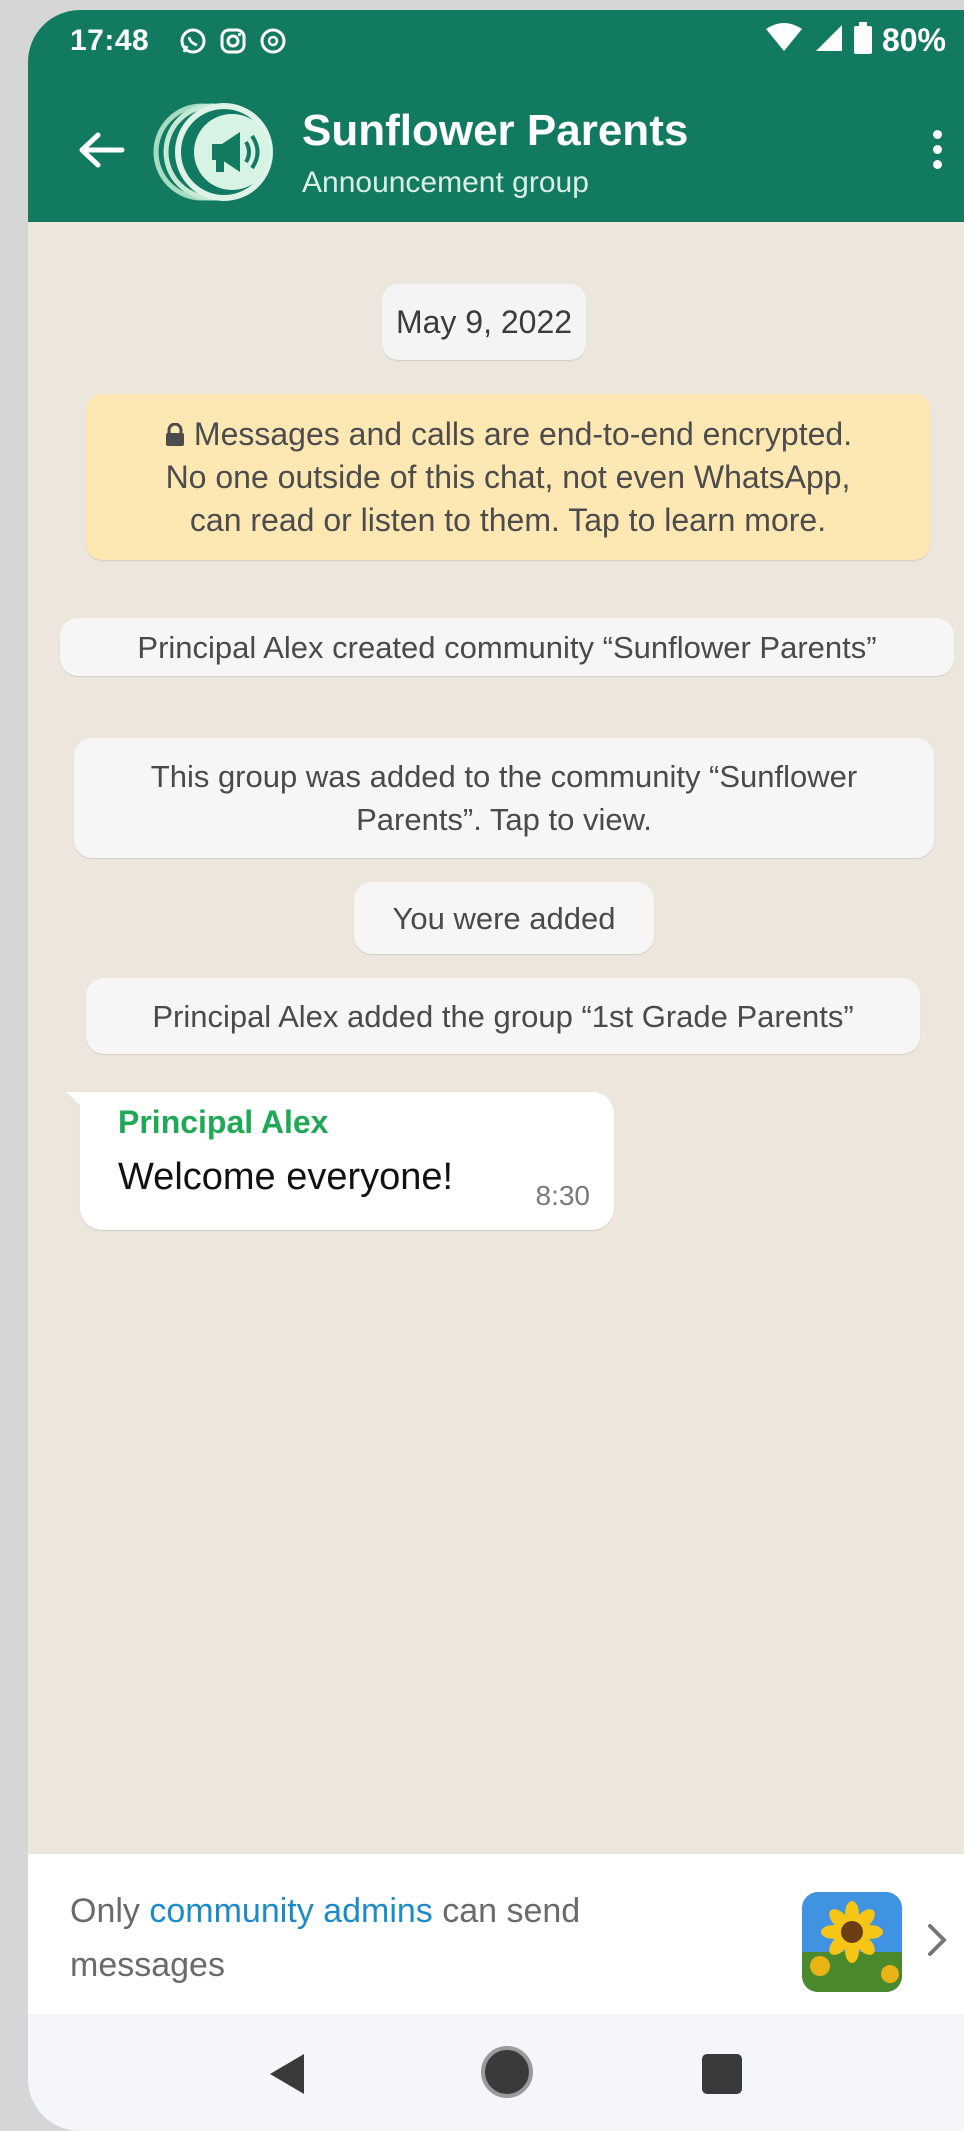 Image resolution: width=964 pixels, height=2131 pixels. Describe the element at coordinates (110, 40) in the screenshot. I see `status-time: 17:48` at that location.